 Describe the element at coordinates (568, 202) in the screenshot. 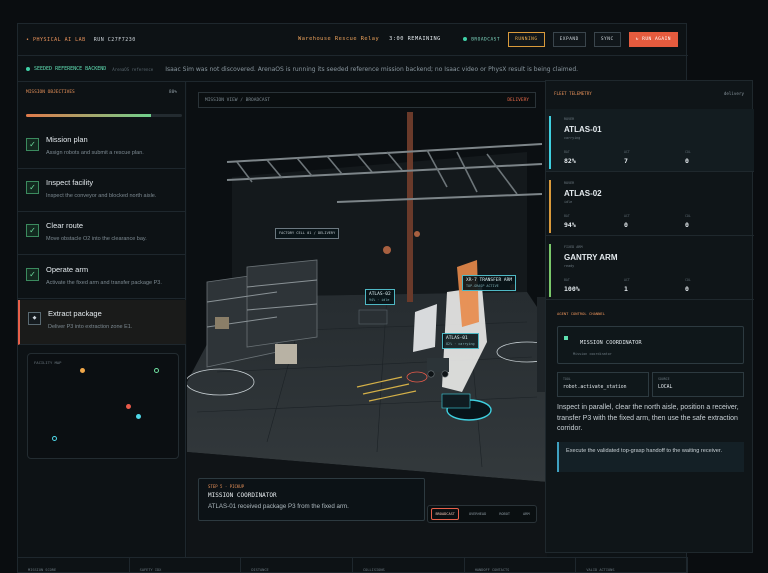

I see `fleet-state: idle` at that location.